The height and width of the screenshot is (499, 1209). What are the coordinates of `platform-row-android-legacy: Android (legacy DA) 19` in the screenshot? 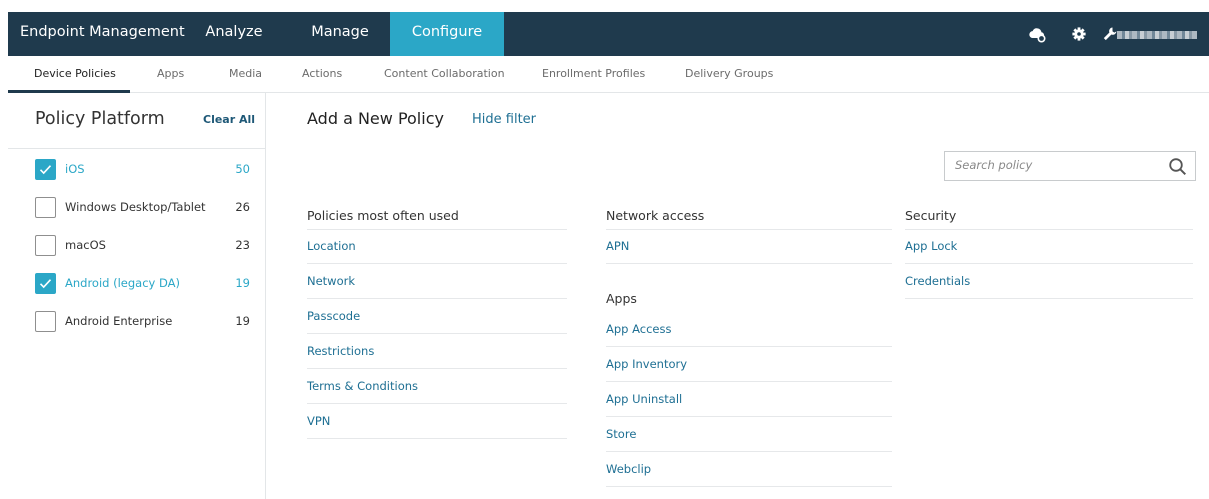 It's located at (137, 284).